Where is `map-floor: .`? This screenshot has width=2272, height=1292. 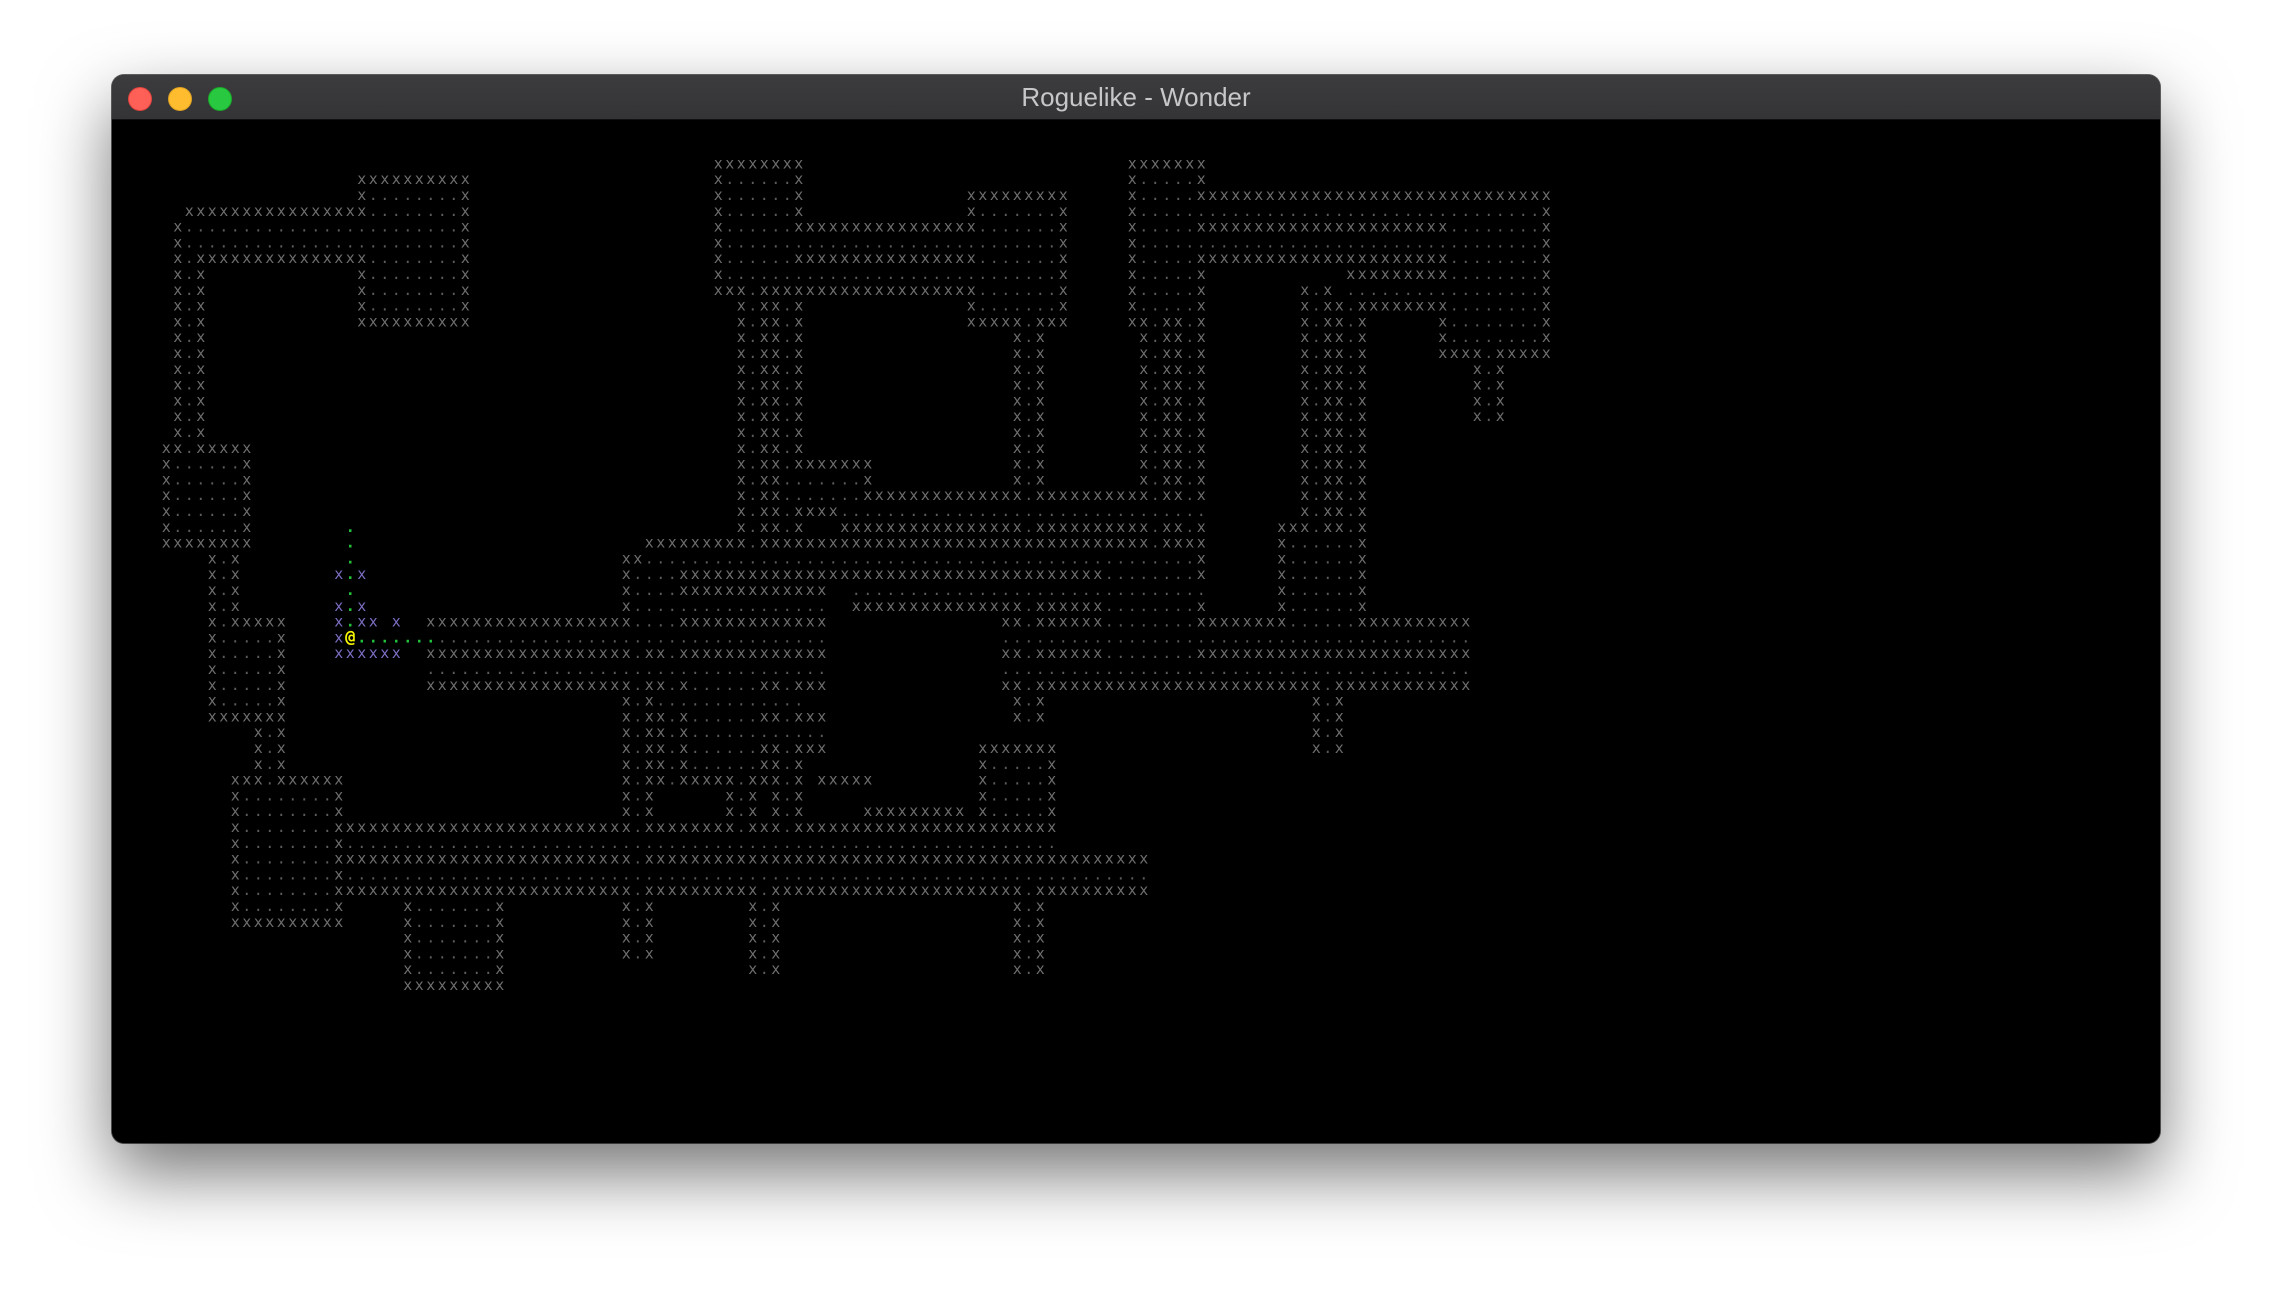
map-floor: . is located at coordinates (1028, 716).